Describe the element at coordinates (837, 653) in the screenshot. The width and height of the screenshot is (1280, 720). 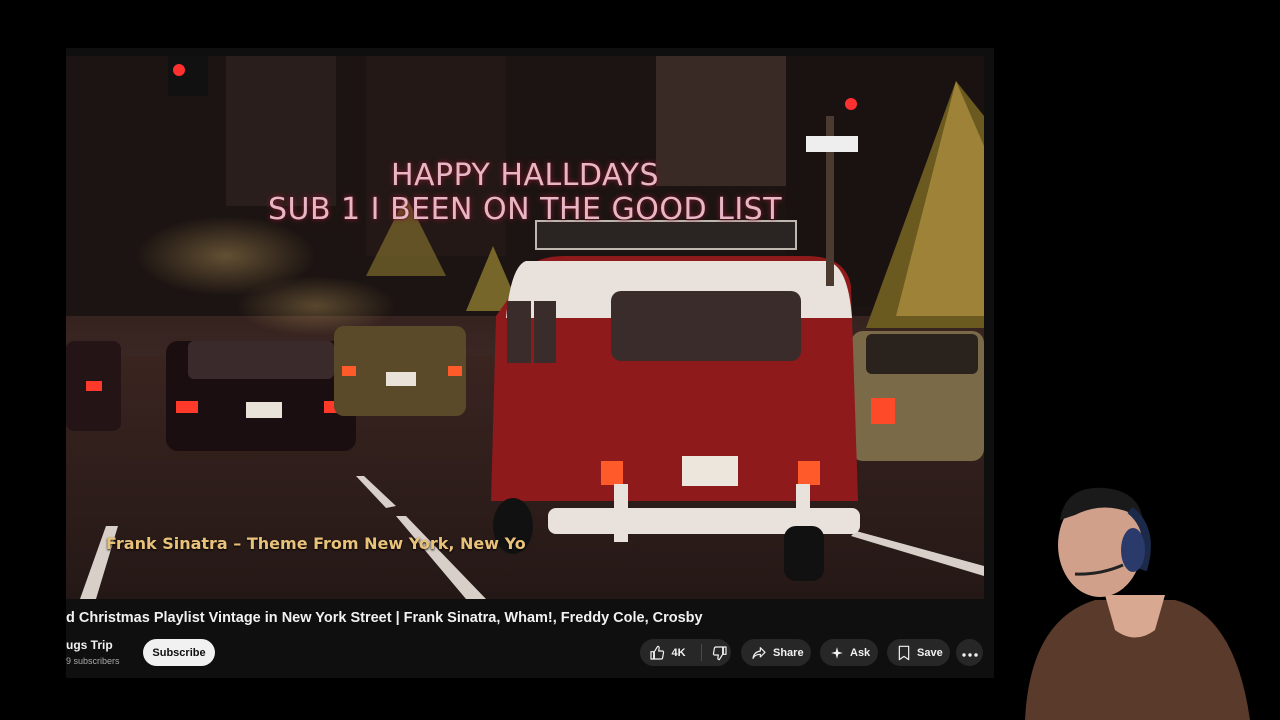
I see `sparkle-icon` at that location.